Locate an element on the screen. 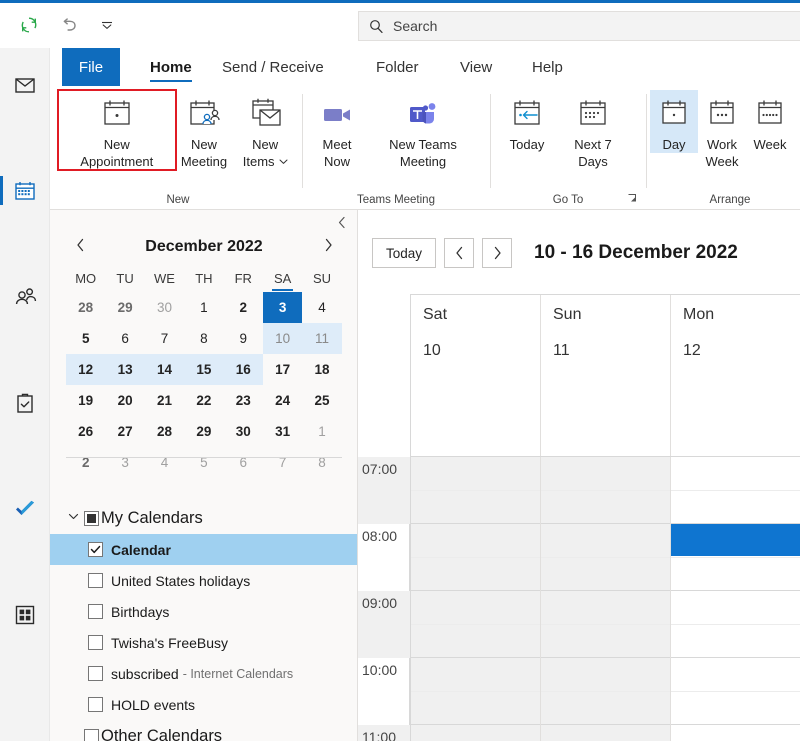 This screenshot has height=741, width=800. mini-calendar-day: 9 is located at coordinates (243, 338).